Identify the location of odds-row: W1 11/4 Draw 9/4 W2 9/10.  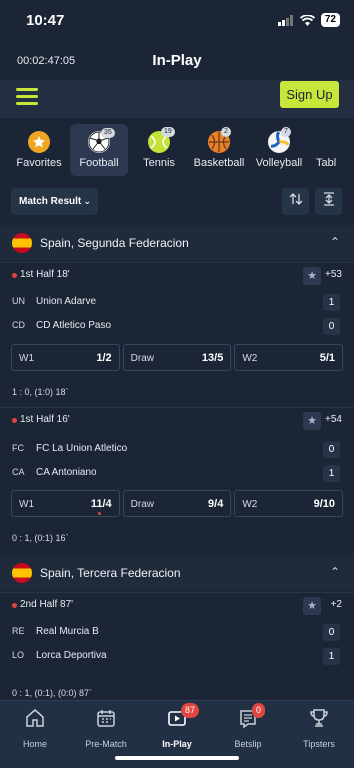
(177, 503).